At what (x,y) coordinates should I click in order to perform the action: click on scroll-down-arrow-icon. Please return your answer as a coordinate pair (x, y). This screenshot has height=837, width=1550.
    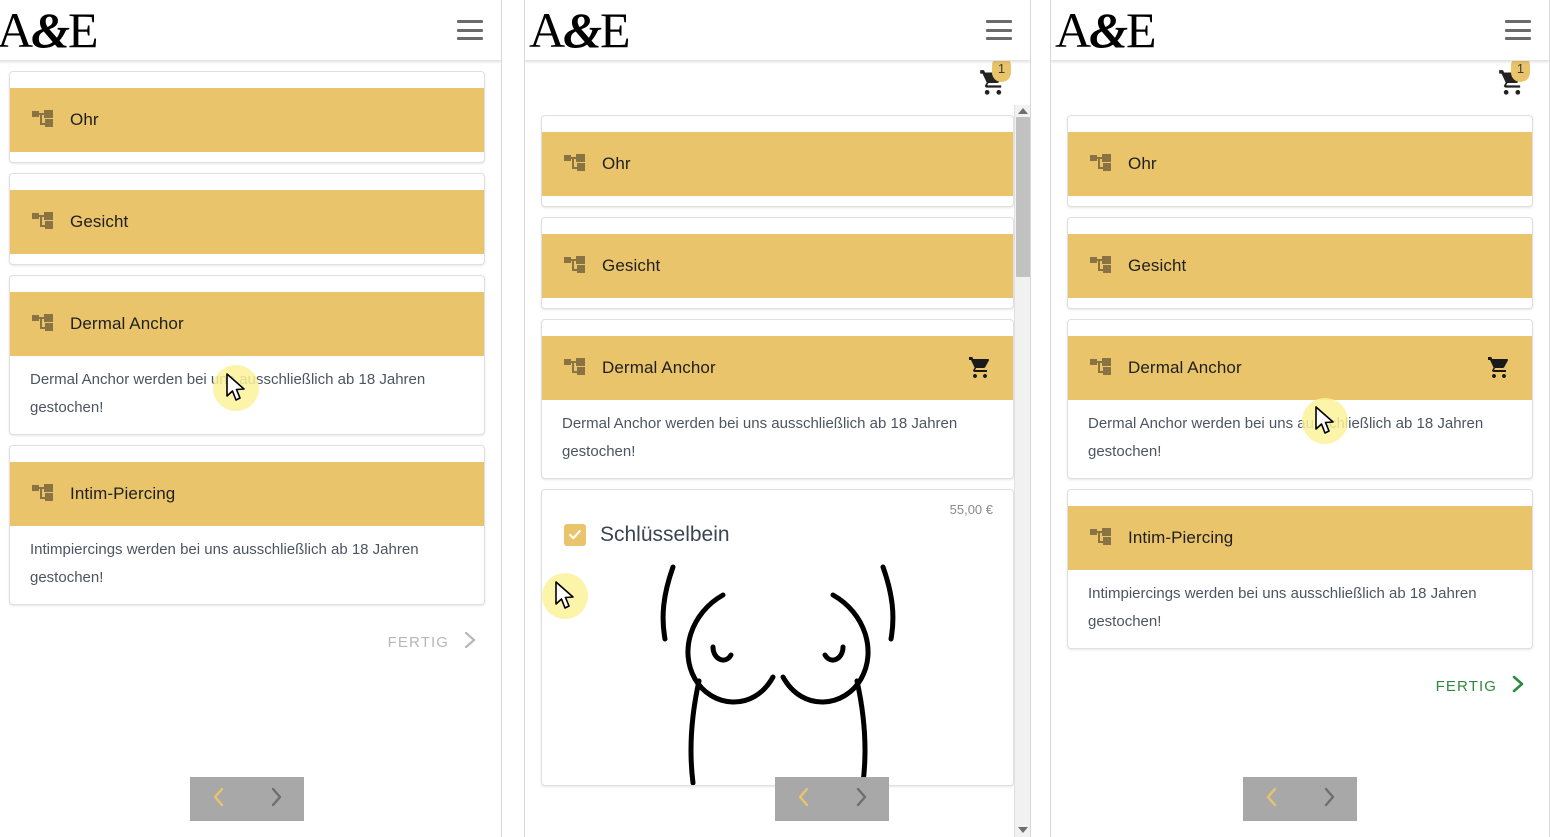
    Looking at the image, I should click on (1022, 830).